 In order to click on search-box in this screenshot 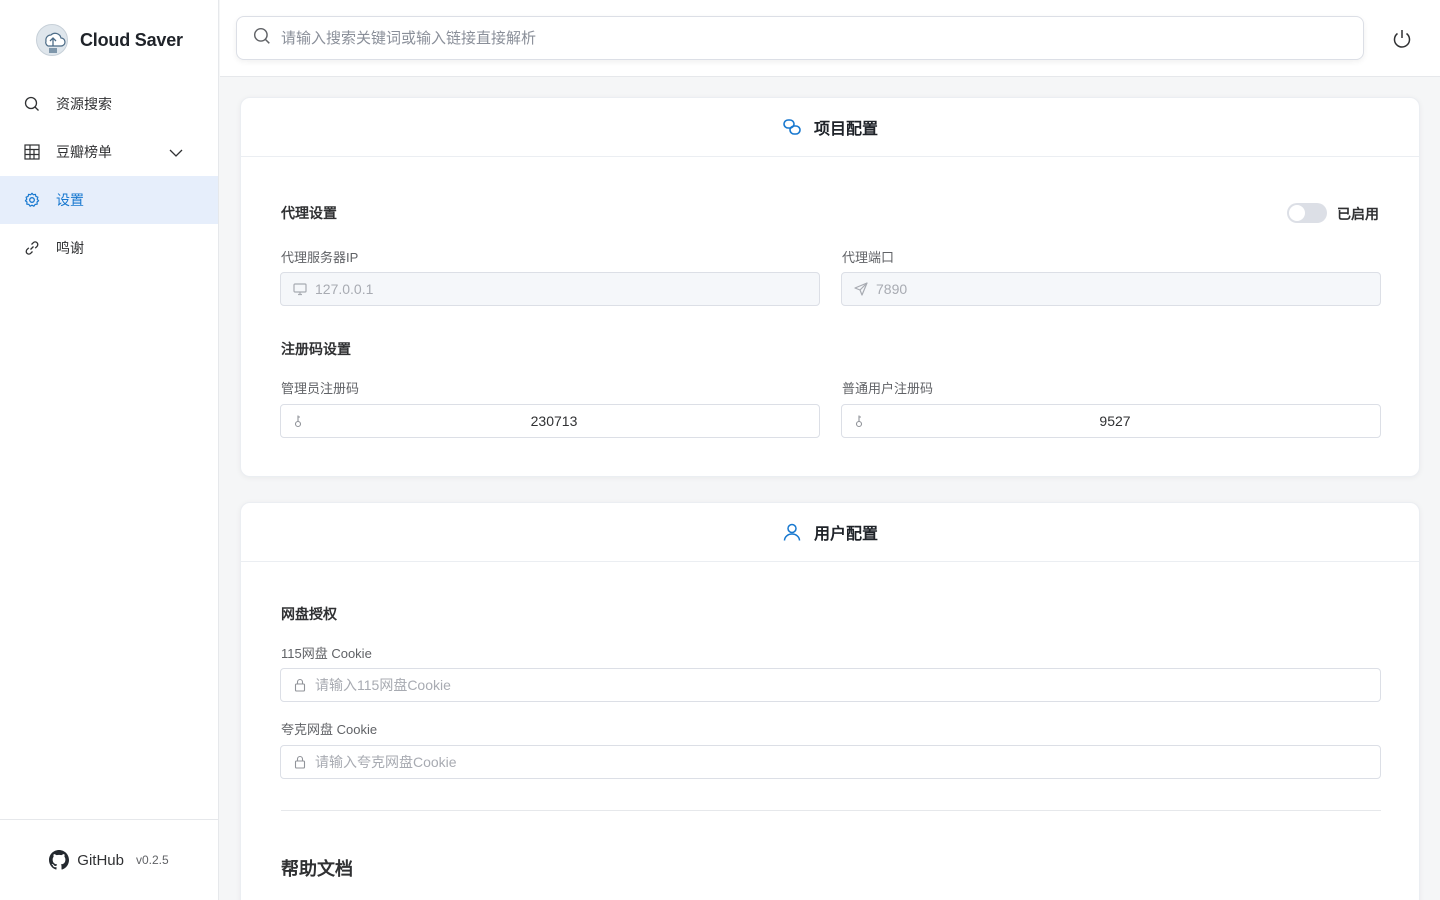, I will do `click(800, 38)`.